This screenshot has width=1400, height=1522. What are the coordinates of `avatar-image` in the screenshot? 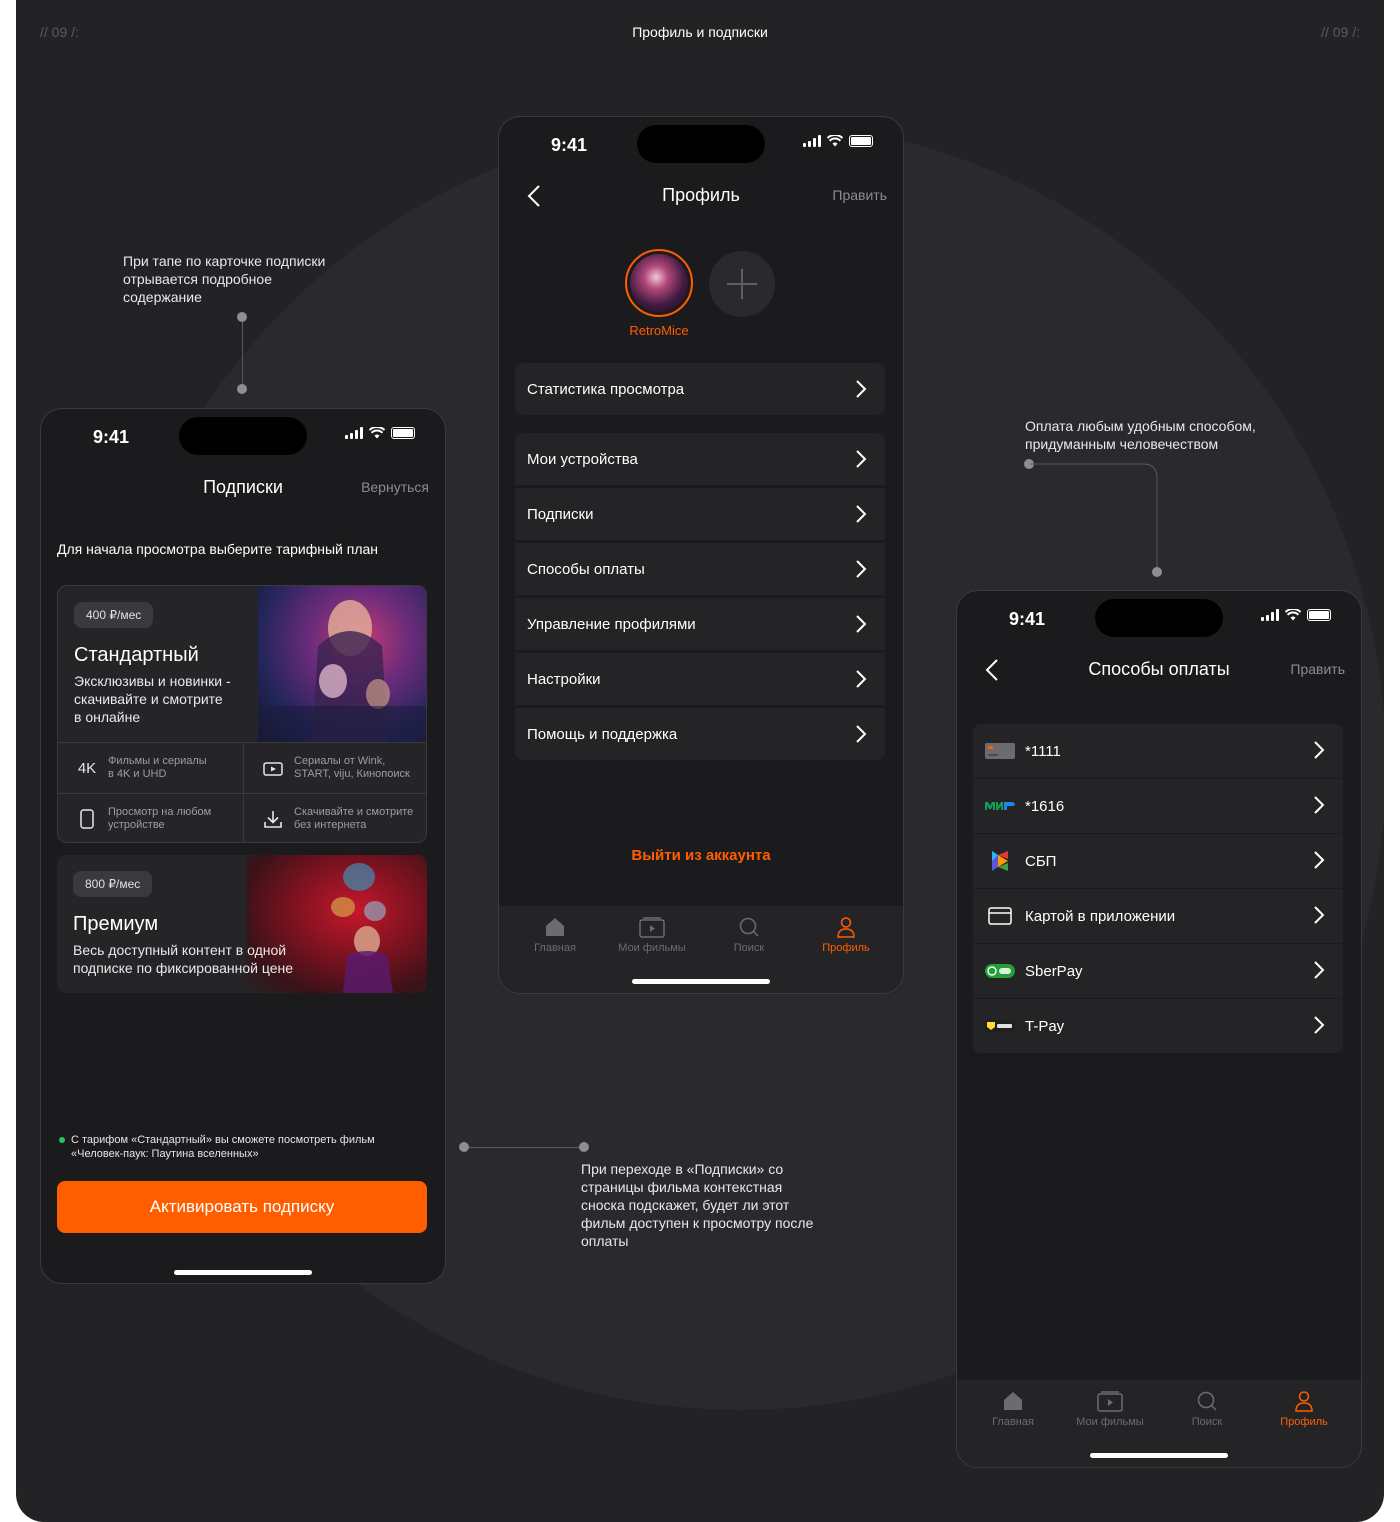 It's located at (659, 283).